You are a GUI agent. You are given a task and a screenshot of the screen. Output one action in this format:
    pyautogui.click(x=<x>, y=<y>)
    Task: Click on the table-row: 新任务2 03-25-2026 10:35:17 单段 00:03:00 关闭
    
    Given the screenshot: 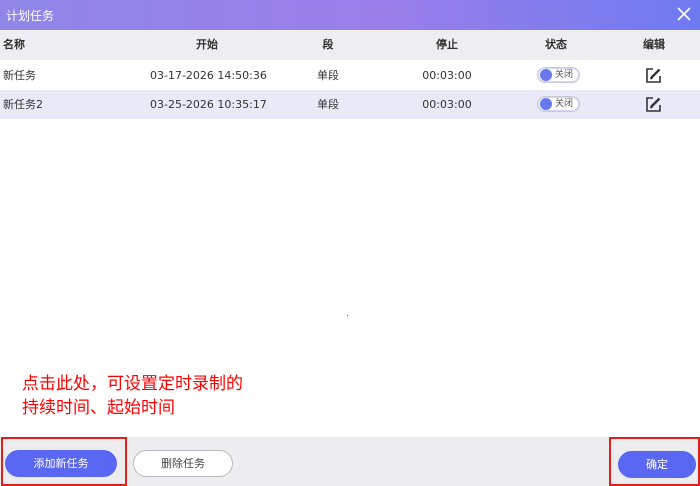 What is the action you would take?
    pyautogui.click(x=350, y=104)
    